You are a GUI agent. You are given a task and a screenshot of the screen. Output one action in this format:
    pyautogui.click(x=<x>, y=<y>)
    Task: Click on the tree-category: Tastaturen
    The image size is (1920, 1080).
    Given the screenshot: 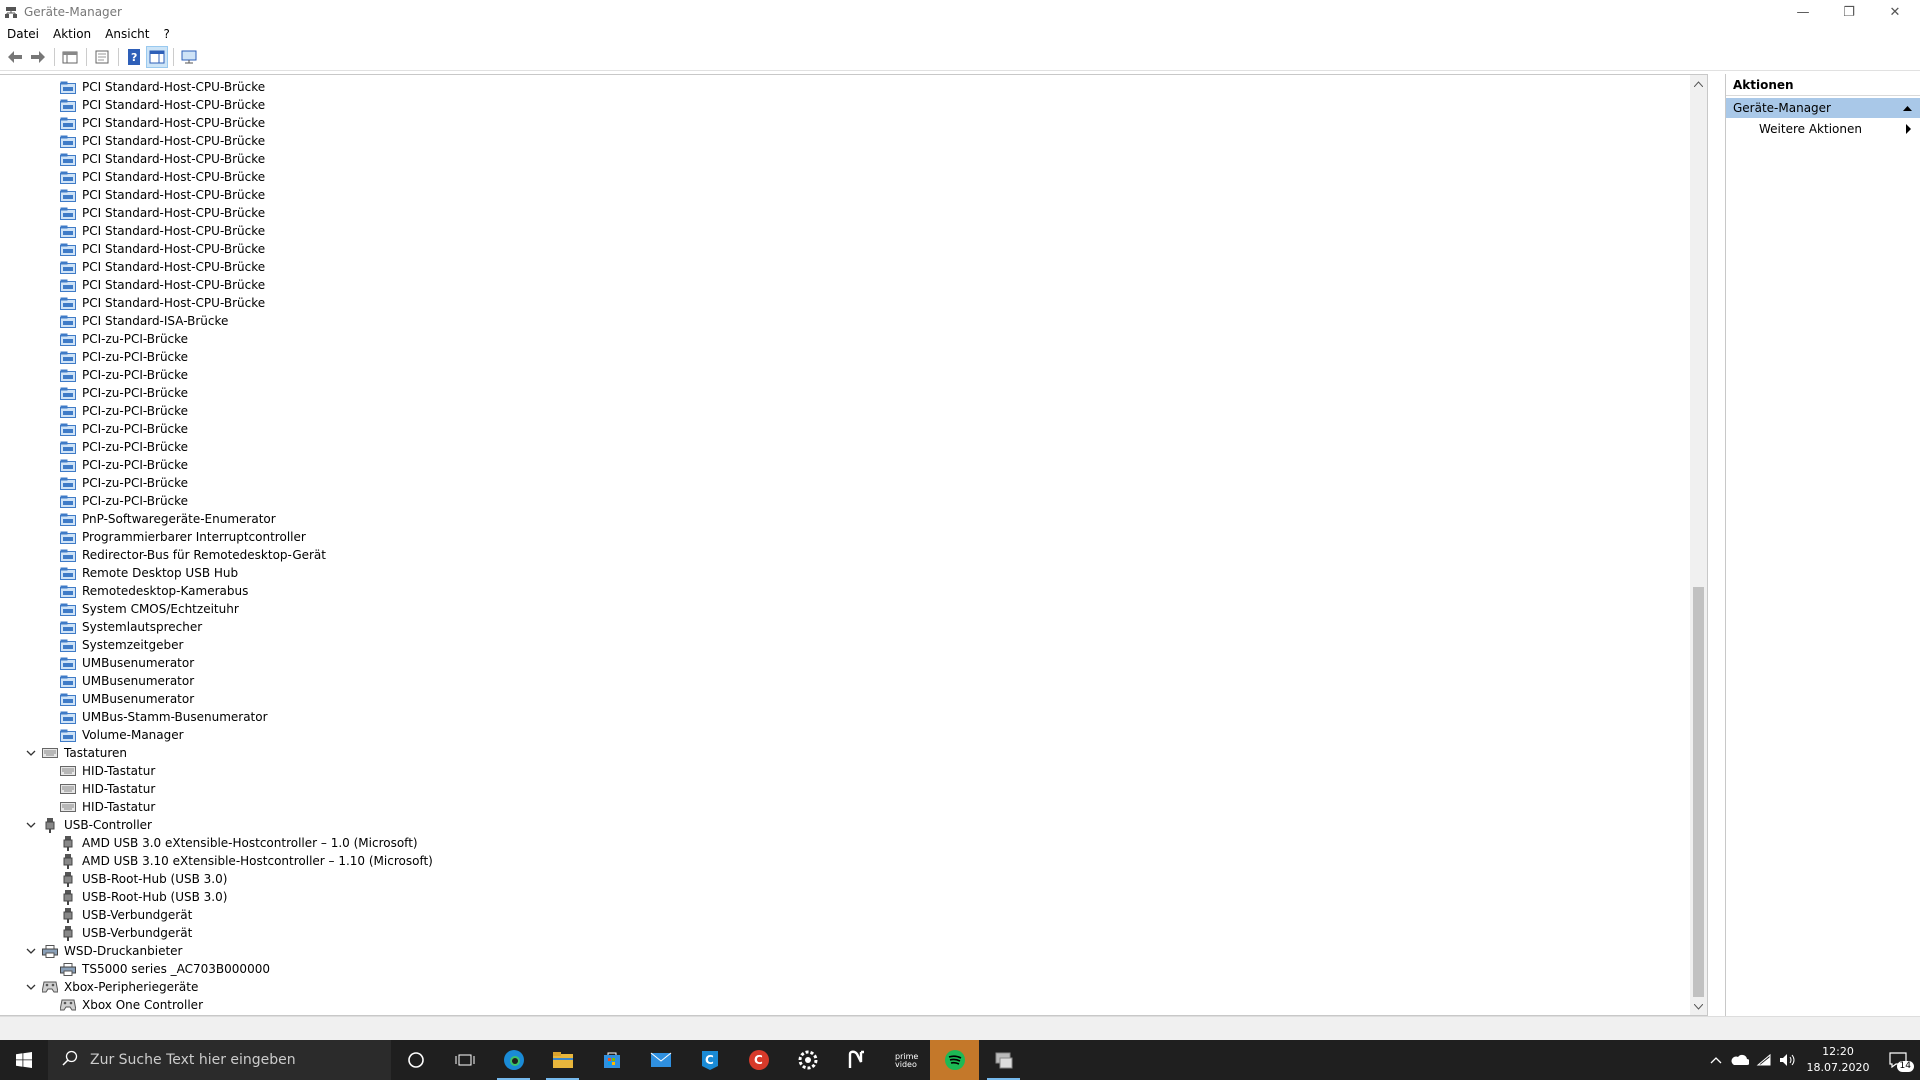 What is the action you would take?
    pyautogui.click(x=845, y=753)
    